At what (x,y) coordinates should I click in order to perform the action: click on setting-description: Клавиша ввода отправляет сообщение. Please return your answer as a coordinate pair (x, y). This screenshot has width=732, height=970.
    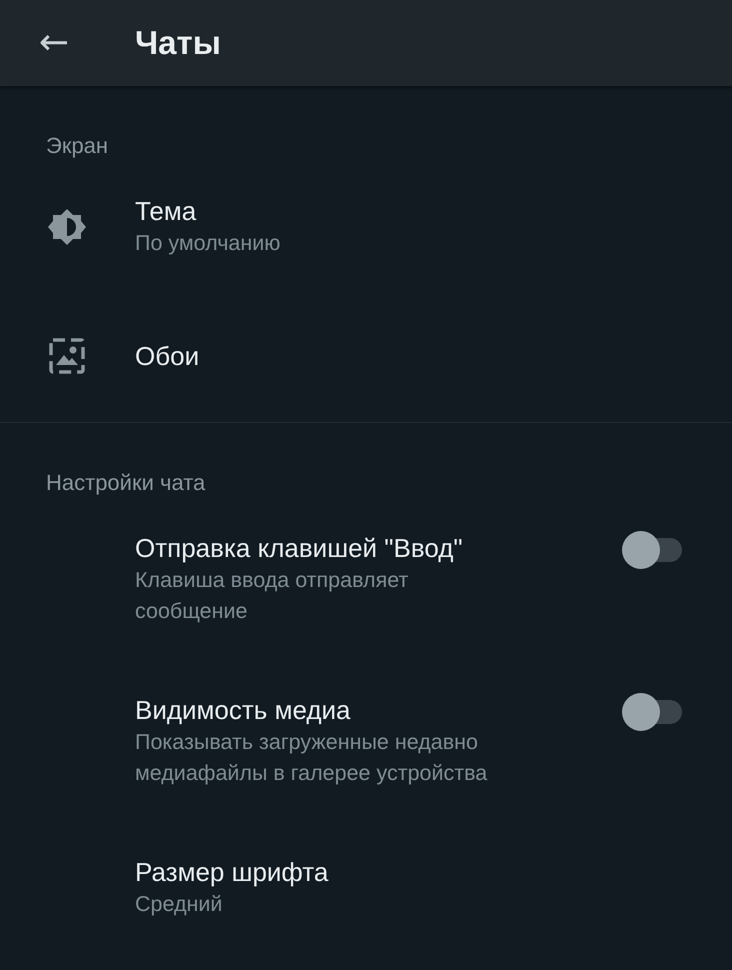
    Looking at the image, I should click on (272, 596).